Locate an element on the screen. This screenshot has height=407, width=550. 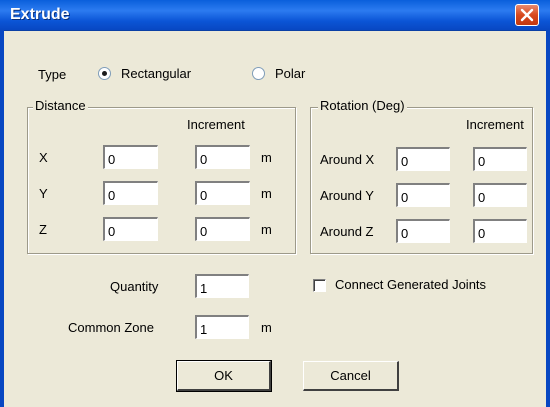
rotation-z-label: Around Z is located at coordinates (347, 231).